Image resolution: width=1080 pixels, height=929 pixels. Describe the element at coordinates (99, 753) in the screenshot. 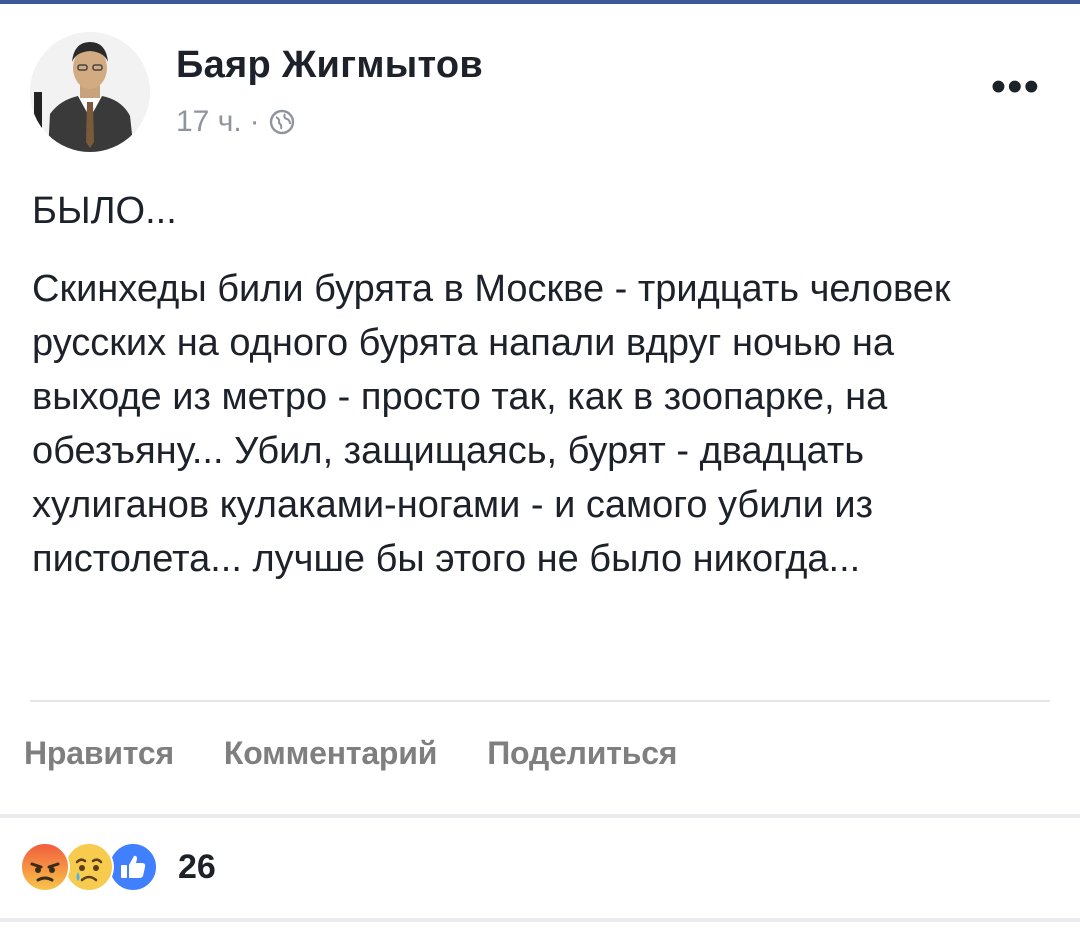

I see `like-button: Нравится` at that location.